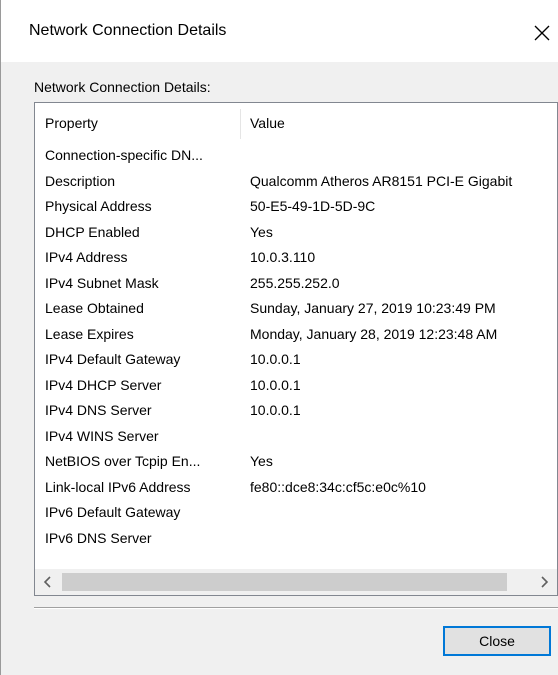 The width and height of the screenshot is (558, 675). I want to click on list-row: IPv4 DHCP Server 10.0.0.1, so click(296, 386).